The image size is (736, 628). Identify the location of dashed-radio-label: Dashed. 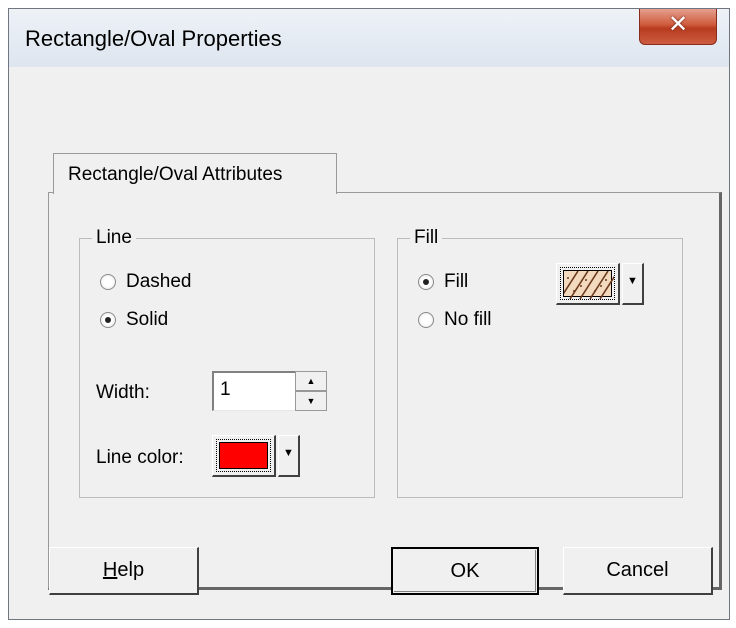
(159, 282).